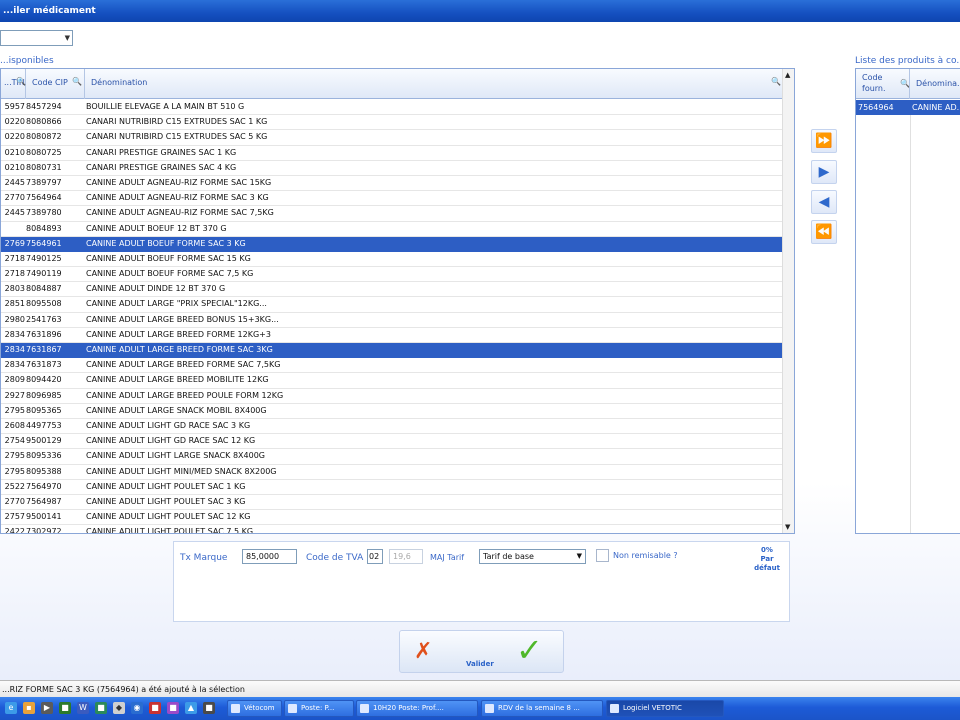 Image resolution: width=960 pixels, height=720 pixels. Describe the element at coordinates (392, 229) in the screenshot. I see `table-row: 8084893 CANINE ADULT BOEUF 12 BT 370 G` at that location.